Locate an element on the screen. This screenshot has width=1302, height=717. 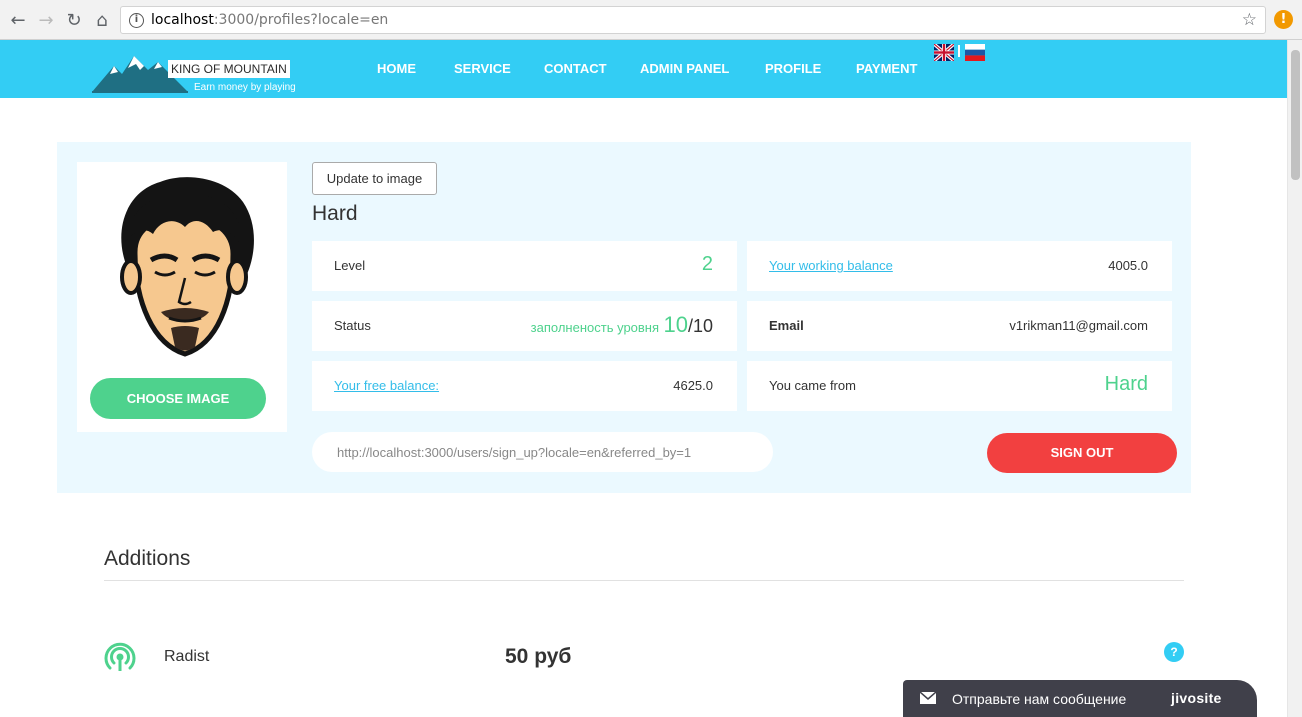
flag-separator is located at coordinates (959, 51).